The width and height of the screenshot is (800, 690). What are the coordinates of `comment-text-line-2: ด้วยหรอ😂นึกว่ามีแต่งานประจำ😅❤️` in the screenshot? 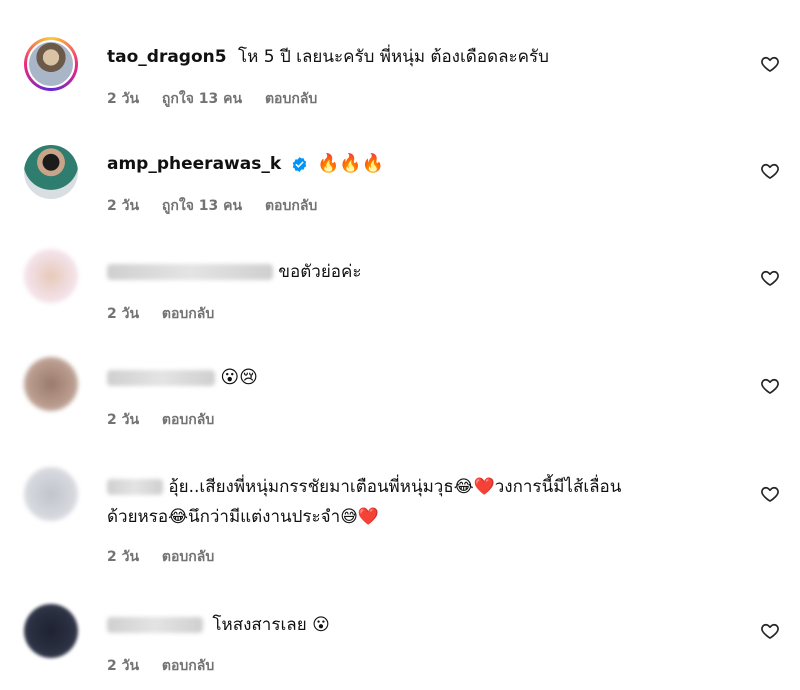 It's located at (243, 517).